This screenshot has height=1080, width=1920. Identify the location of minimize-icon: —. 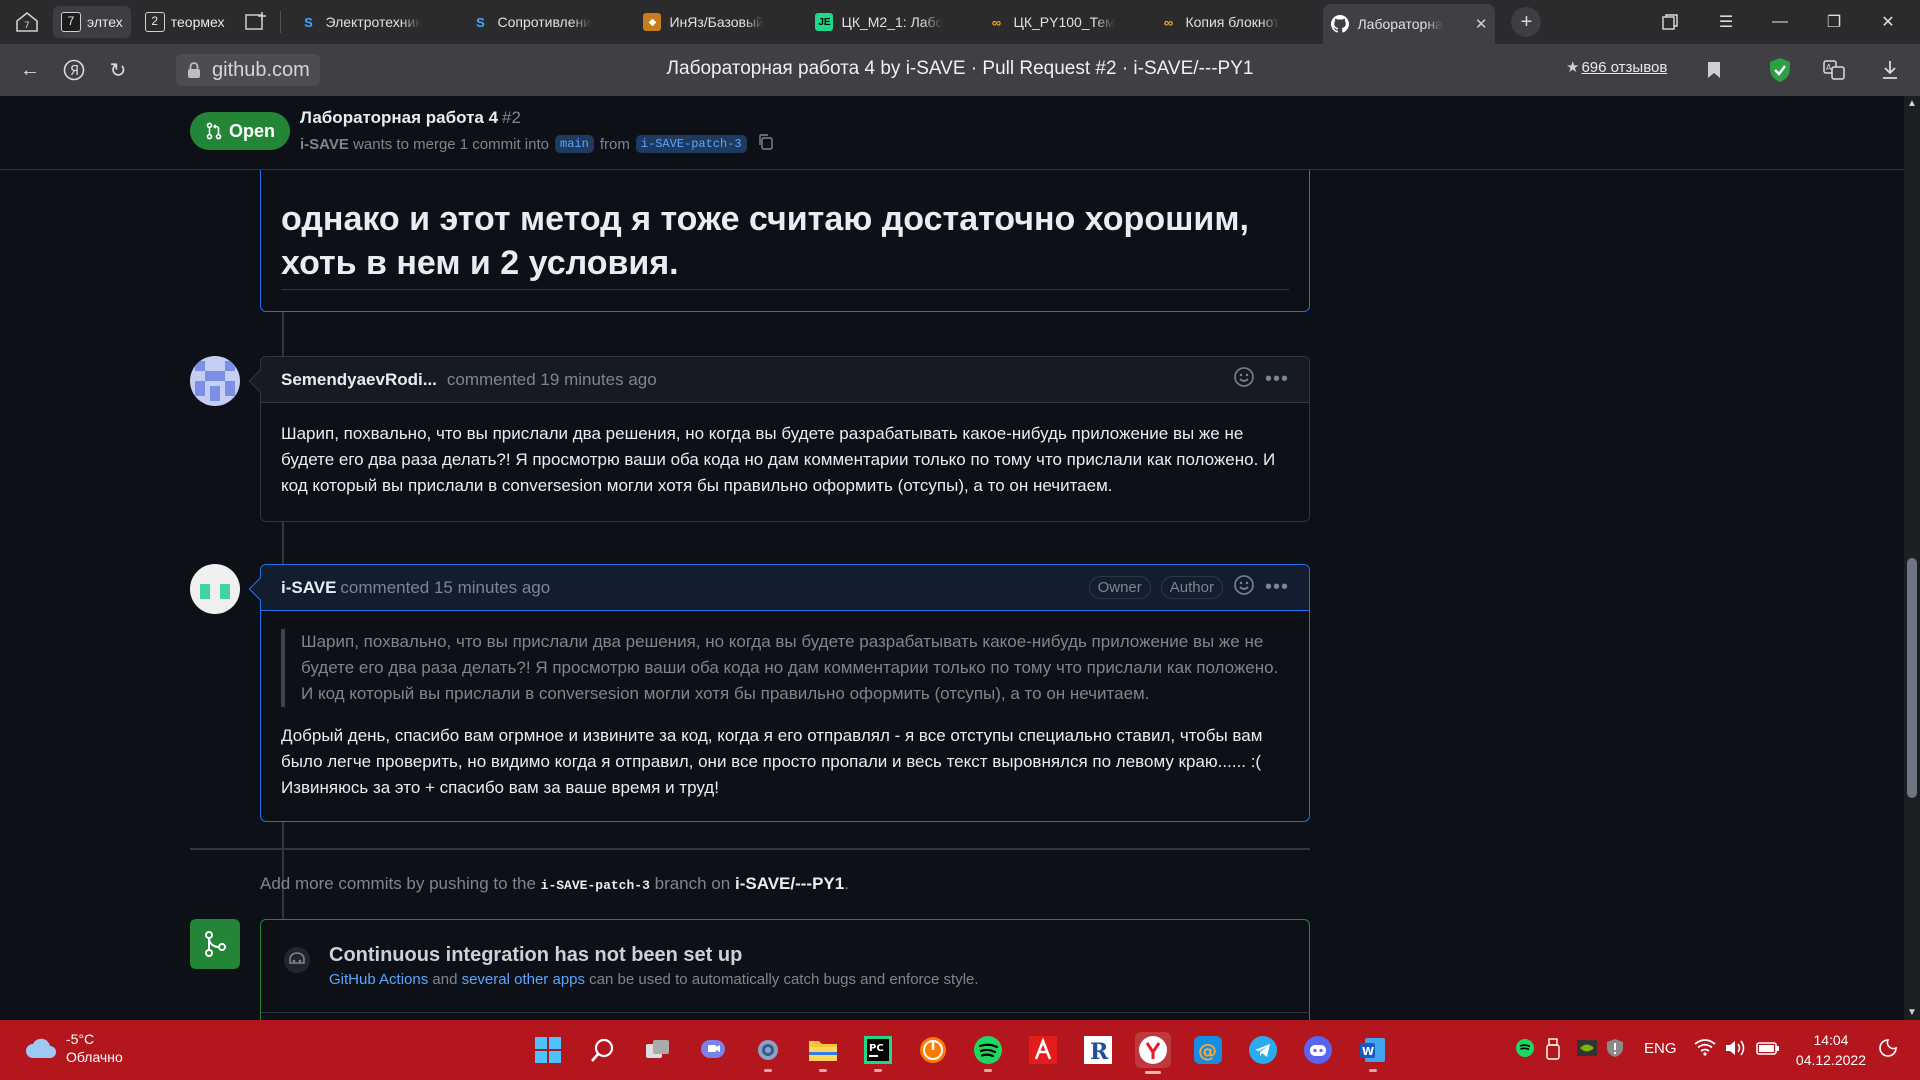
(1780, 21).